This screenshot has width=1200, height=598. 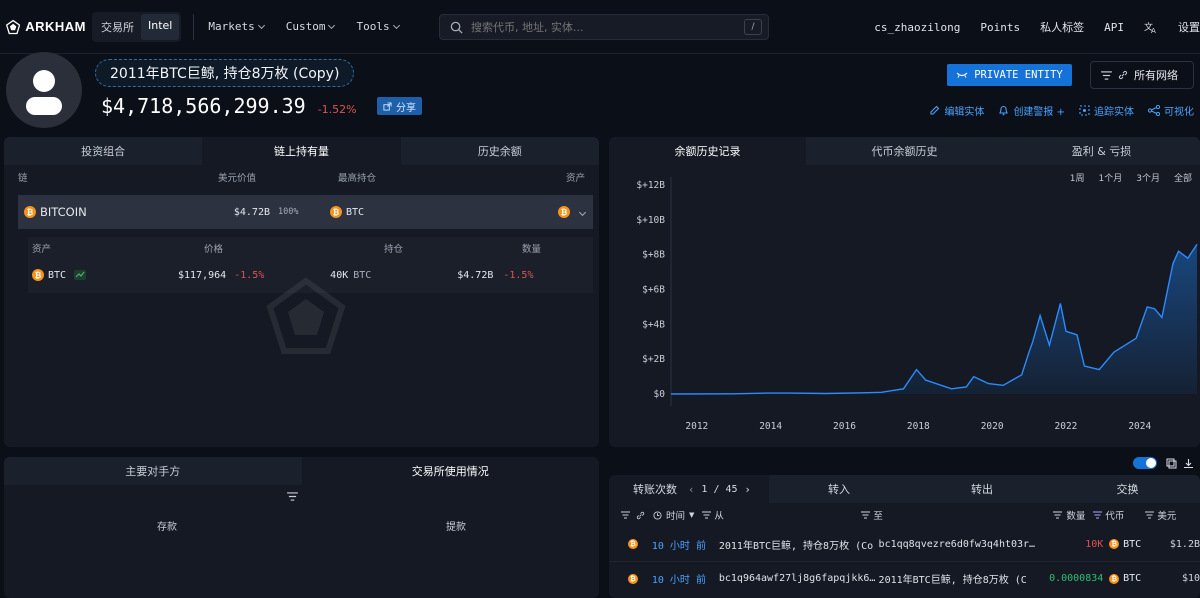 What do you see at coordinates (305, 212) in the screenshot?
I see `chain-row-bitcoin: ₿ BITCOIN $4.72B 100% ₿ BTC ₿` at bounding box center [305, 212].